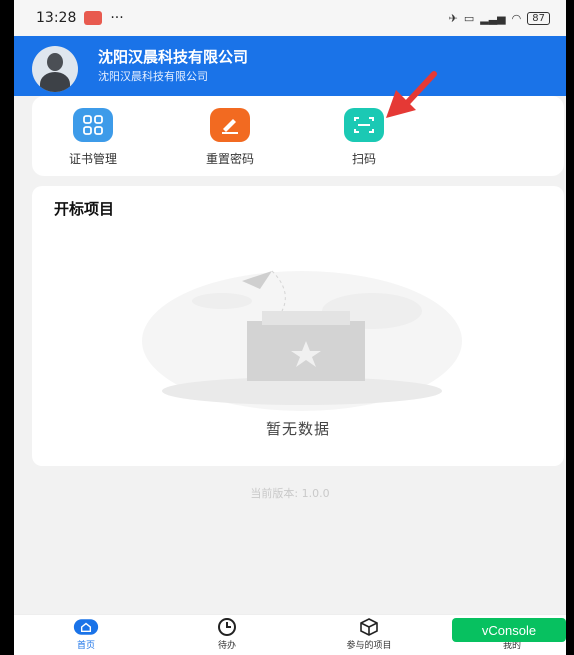  Describe the element at coordinates (93, 125) in the screenshot. I see `grid-icon` at that location.